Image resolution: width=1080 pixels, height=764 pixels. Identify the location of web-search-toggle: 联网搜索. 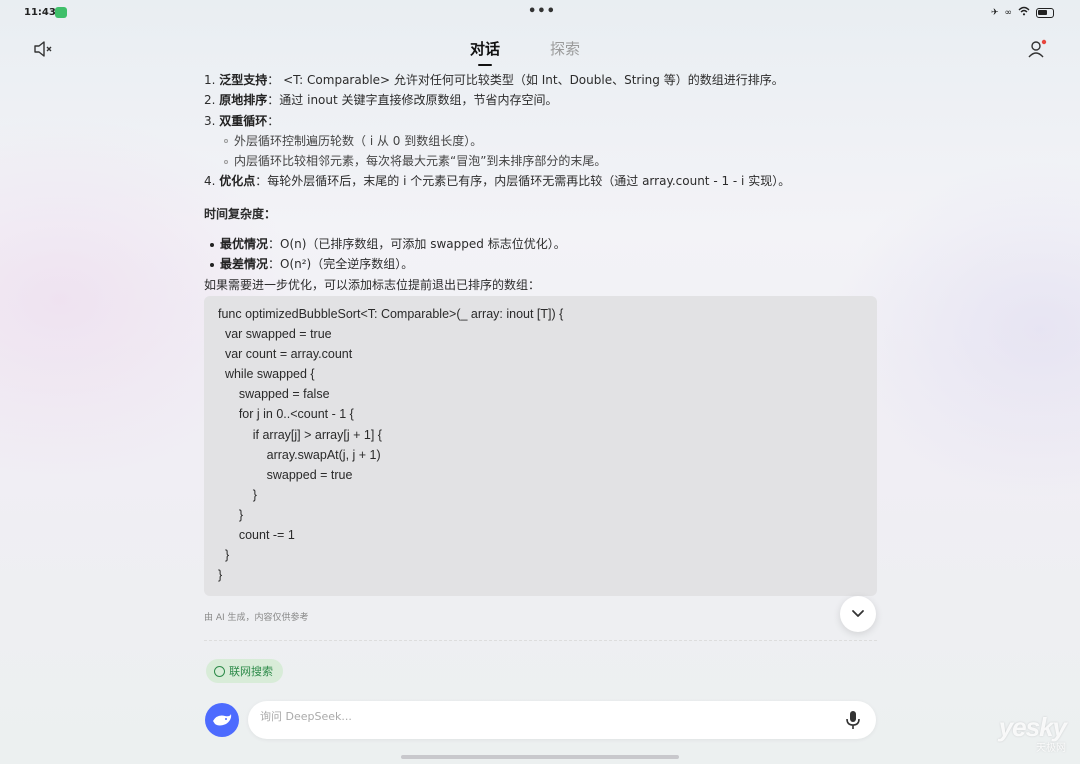
(244, 671).